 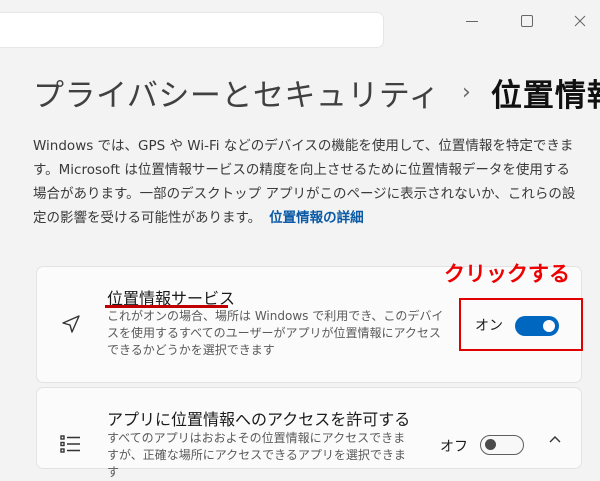 I want to click on minimize-icon, so click(x=472, y=21).